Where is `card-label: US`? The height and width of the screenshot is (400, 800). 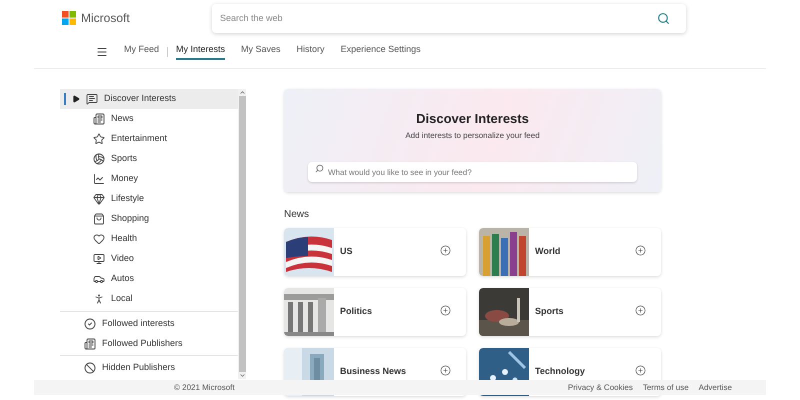
card-label: US is located at coordinates (347, 251).